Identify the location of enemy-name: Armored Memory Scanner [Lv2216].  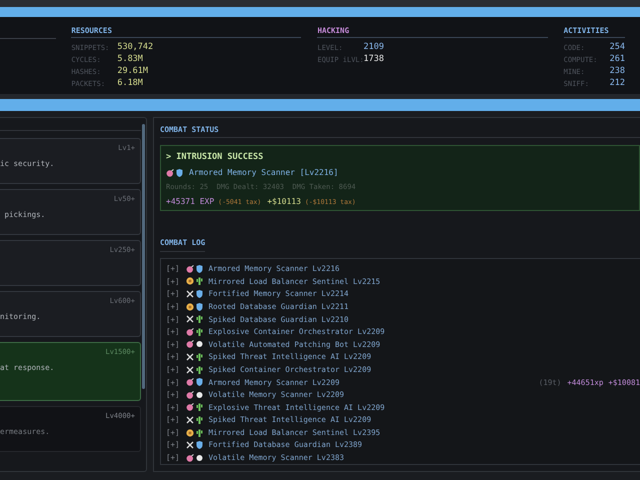
(263, 173).